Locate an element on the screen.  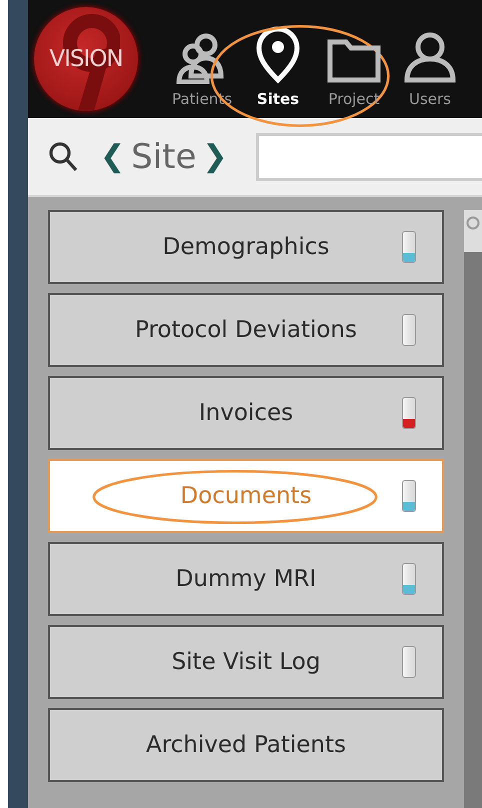
user-icon is located at coordinates (430, 57).